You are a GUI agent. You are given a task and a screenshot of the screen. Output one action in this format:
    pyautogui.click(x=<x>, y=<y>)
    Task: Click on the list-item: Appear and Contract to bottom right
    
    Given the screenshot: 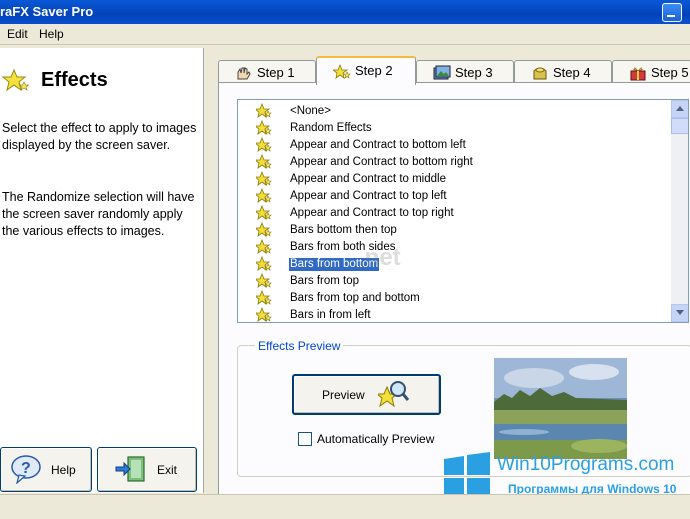 What is the action you would take?
    pyautogui.click(x=453, y=162)
    